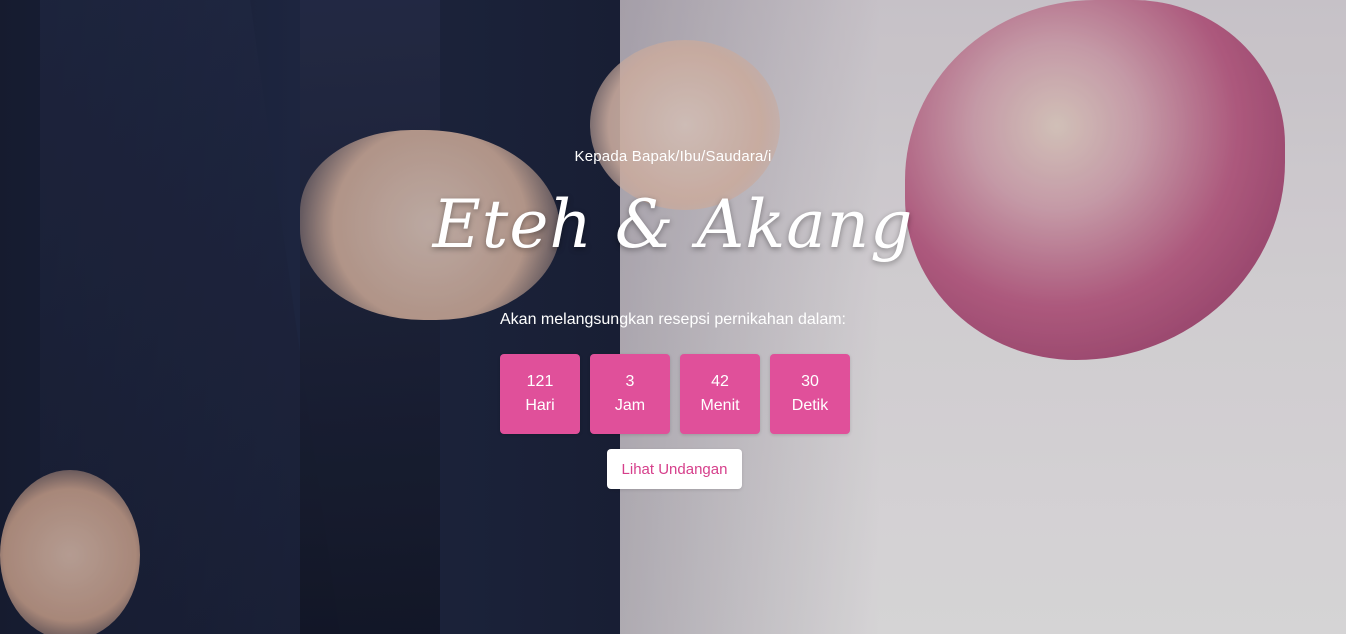  Describe the element at coordinates (674, 469) in the screenshot. I see `view-invitation-button: Lihat Undangan` at that location.